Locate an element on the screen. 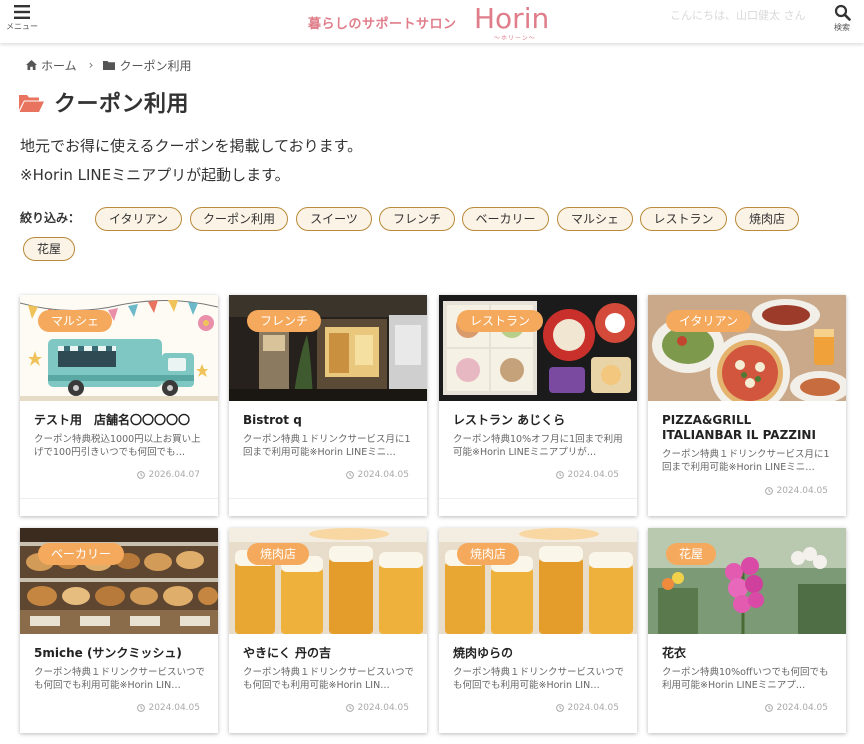  page-title: クーポン利用 is located at coordinates (122, 104).